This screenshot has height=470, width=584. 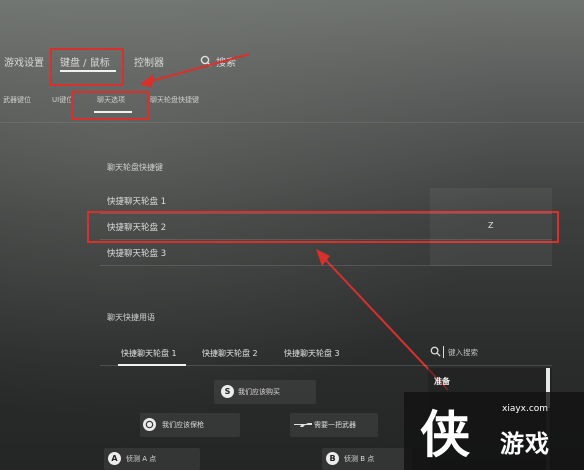 I want to click on wheel-row-label: 快捷聊天轮盘 2, so click(x=137, y=228).